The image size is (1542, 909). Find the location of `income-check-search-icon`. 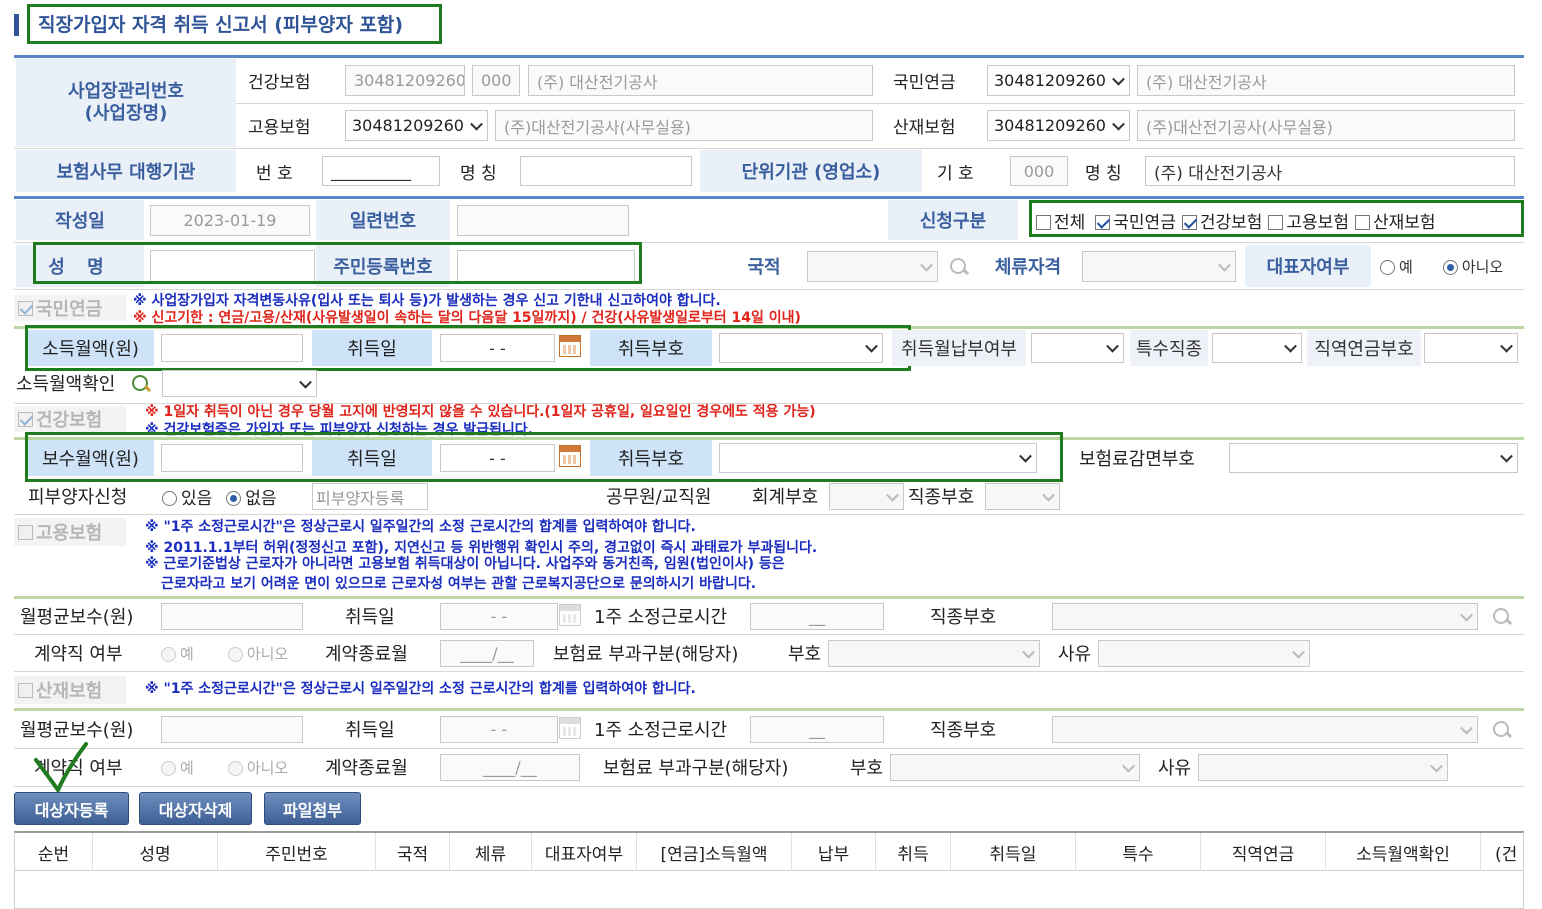

income-check-search-icon is located at coordinates (141, 384).